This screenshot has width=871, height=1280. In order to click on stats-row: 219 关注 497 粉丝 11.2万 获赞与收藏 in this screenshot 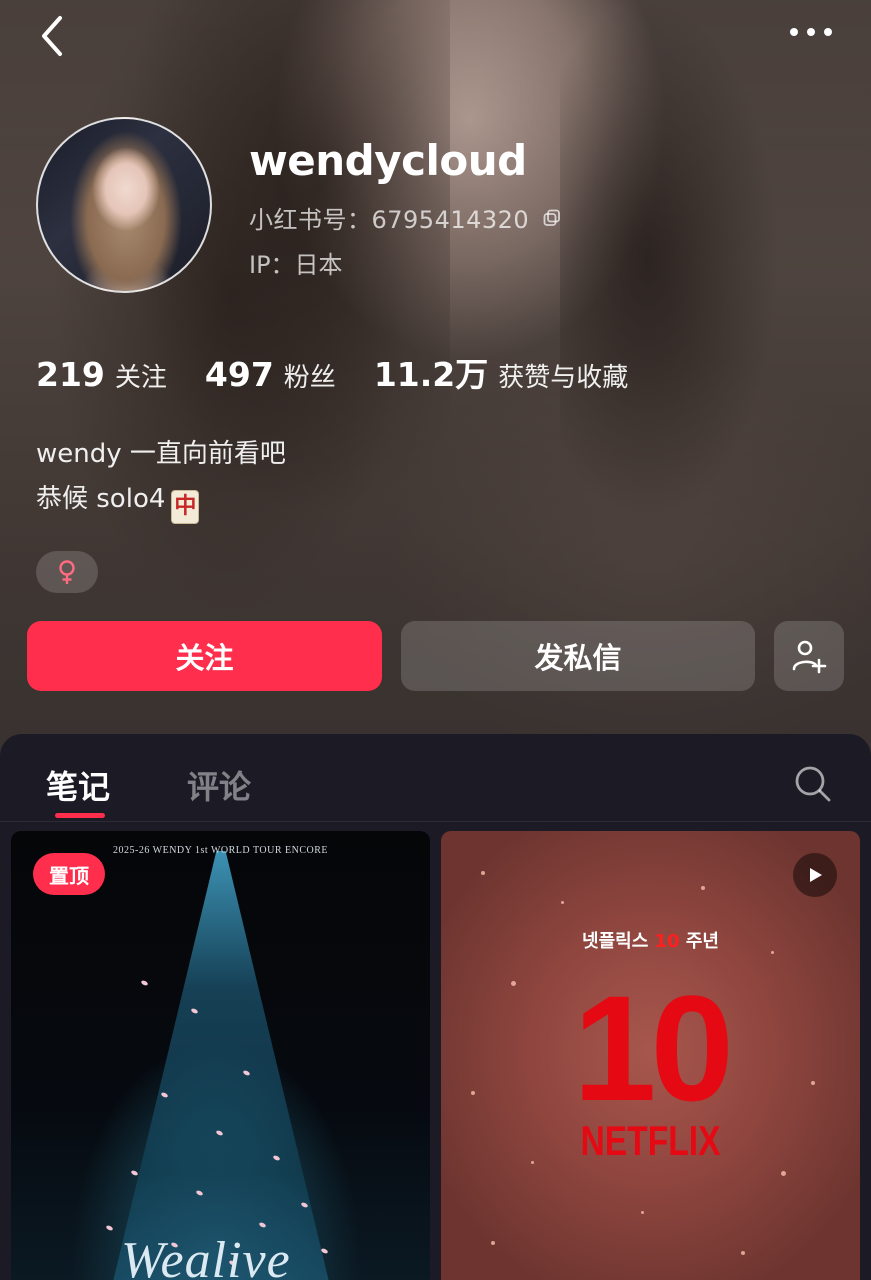, I will do `click(351, 372)`.